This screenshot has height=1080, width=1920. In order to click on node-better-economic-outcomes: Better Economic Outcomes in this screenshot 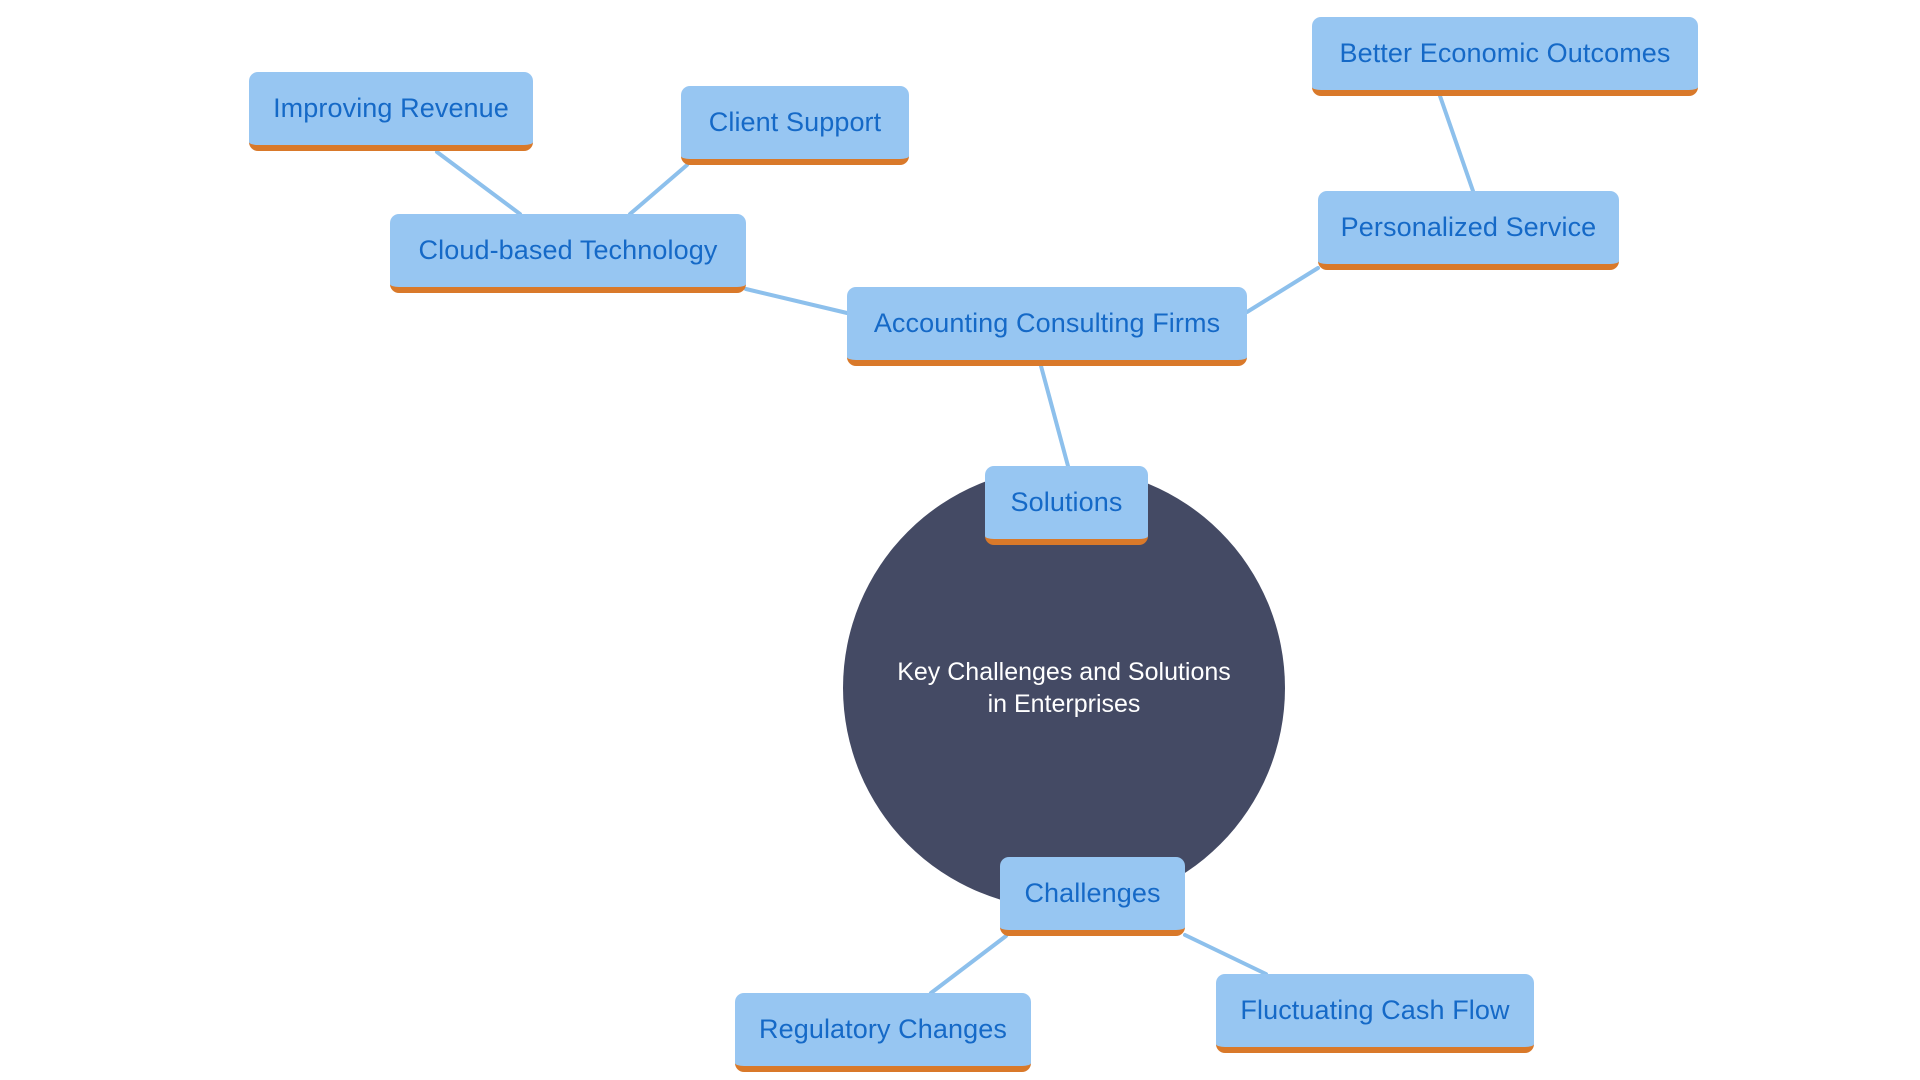, I will do `click(1505, 56)`.